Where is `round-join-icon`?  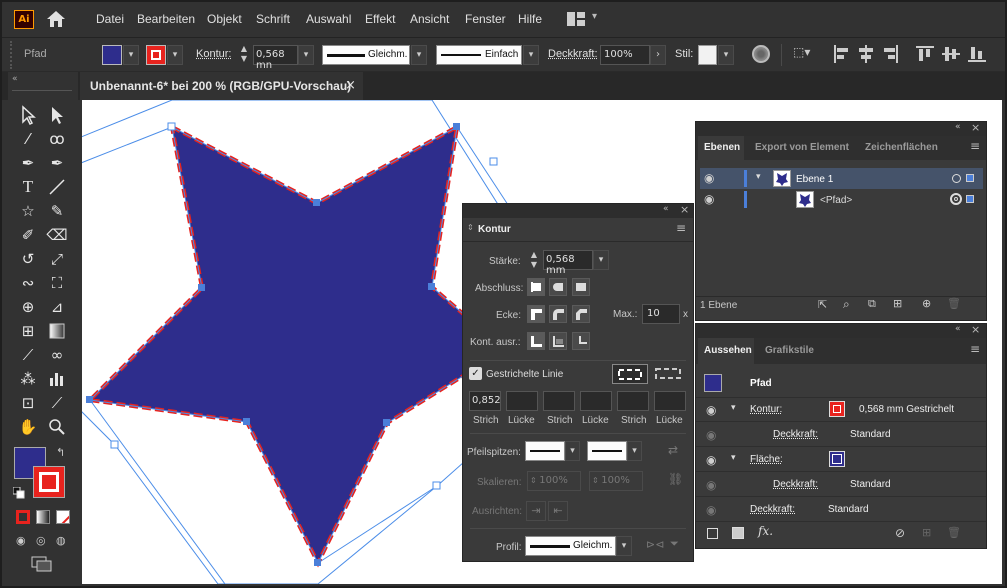
round-join-icon is located at coordinates (558, 314).